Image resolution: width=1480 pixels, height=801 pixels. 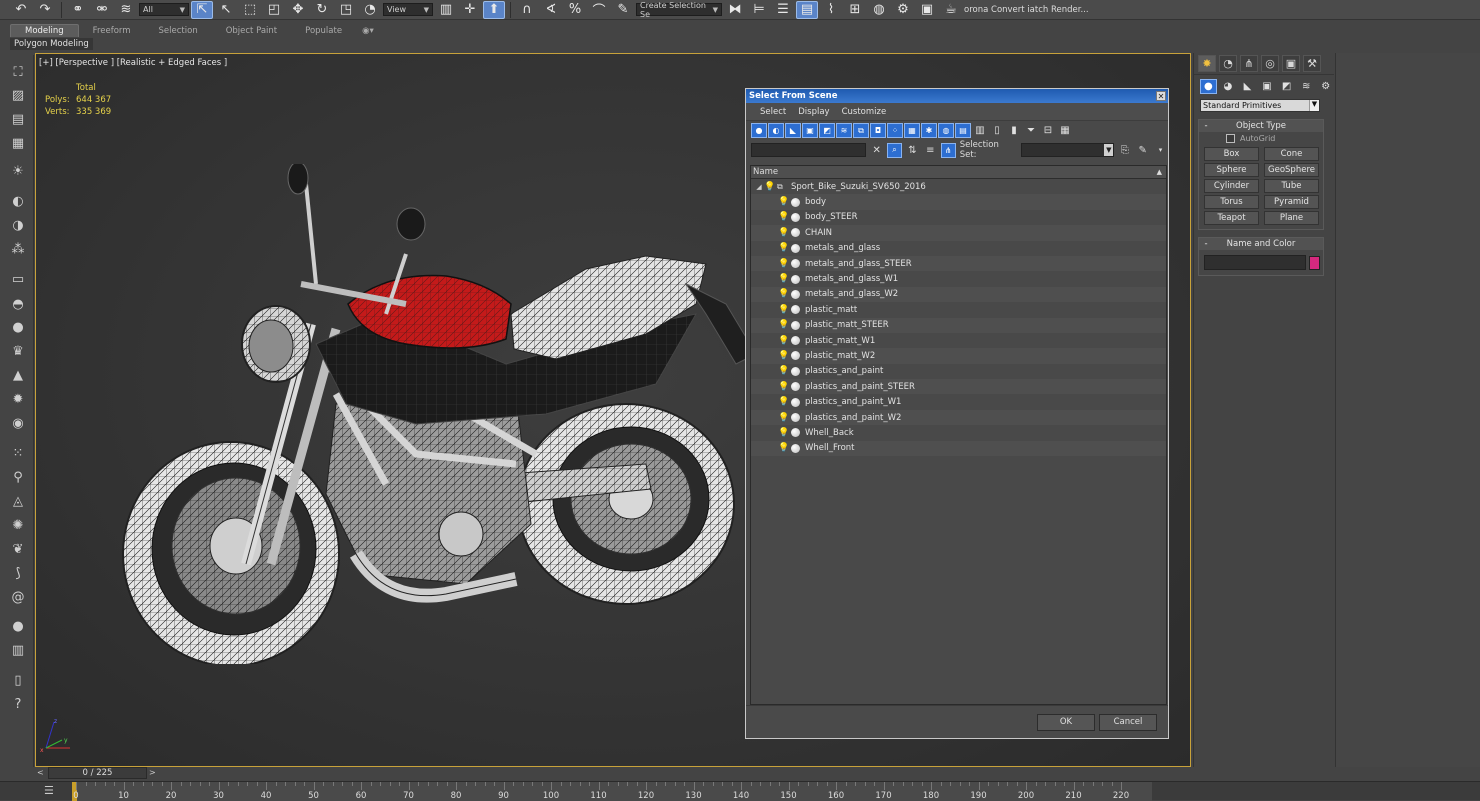 I want to click on filter-groups-icon: ⧉, so click(x=861, y=130).